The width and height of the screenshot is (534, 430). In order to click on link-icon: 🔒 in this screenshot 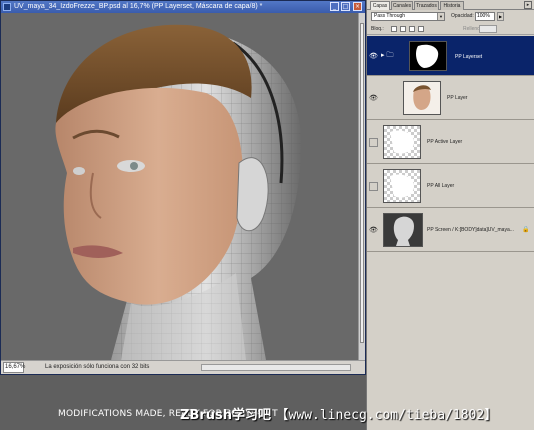, I will do `click(526, 229)`.